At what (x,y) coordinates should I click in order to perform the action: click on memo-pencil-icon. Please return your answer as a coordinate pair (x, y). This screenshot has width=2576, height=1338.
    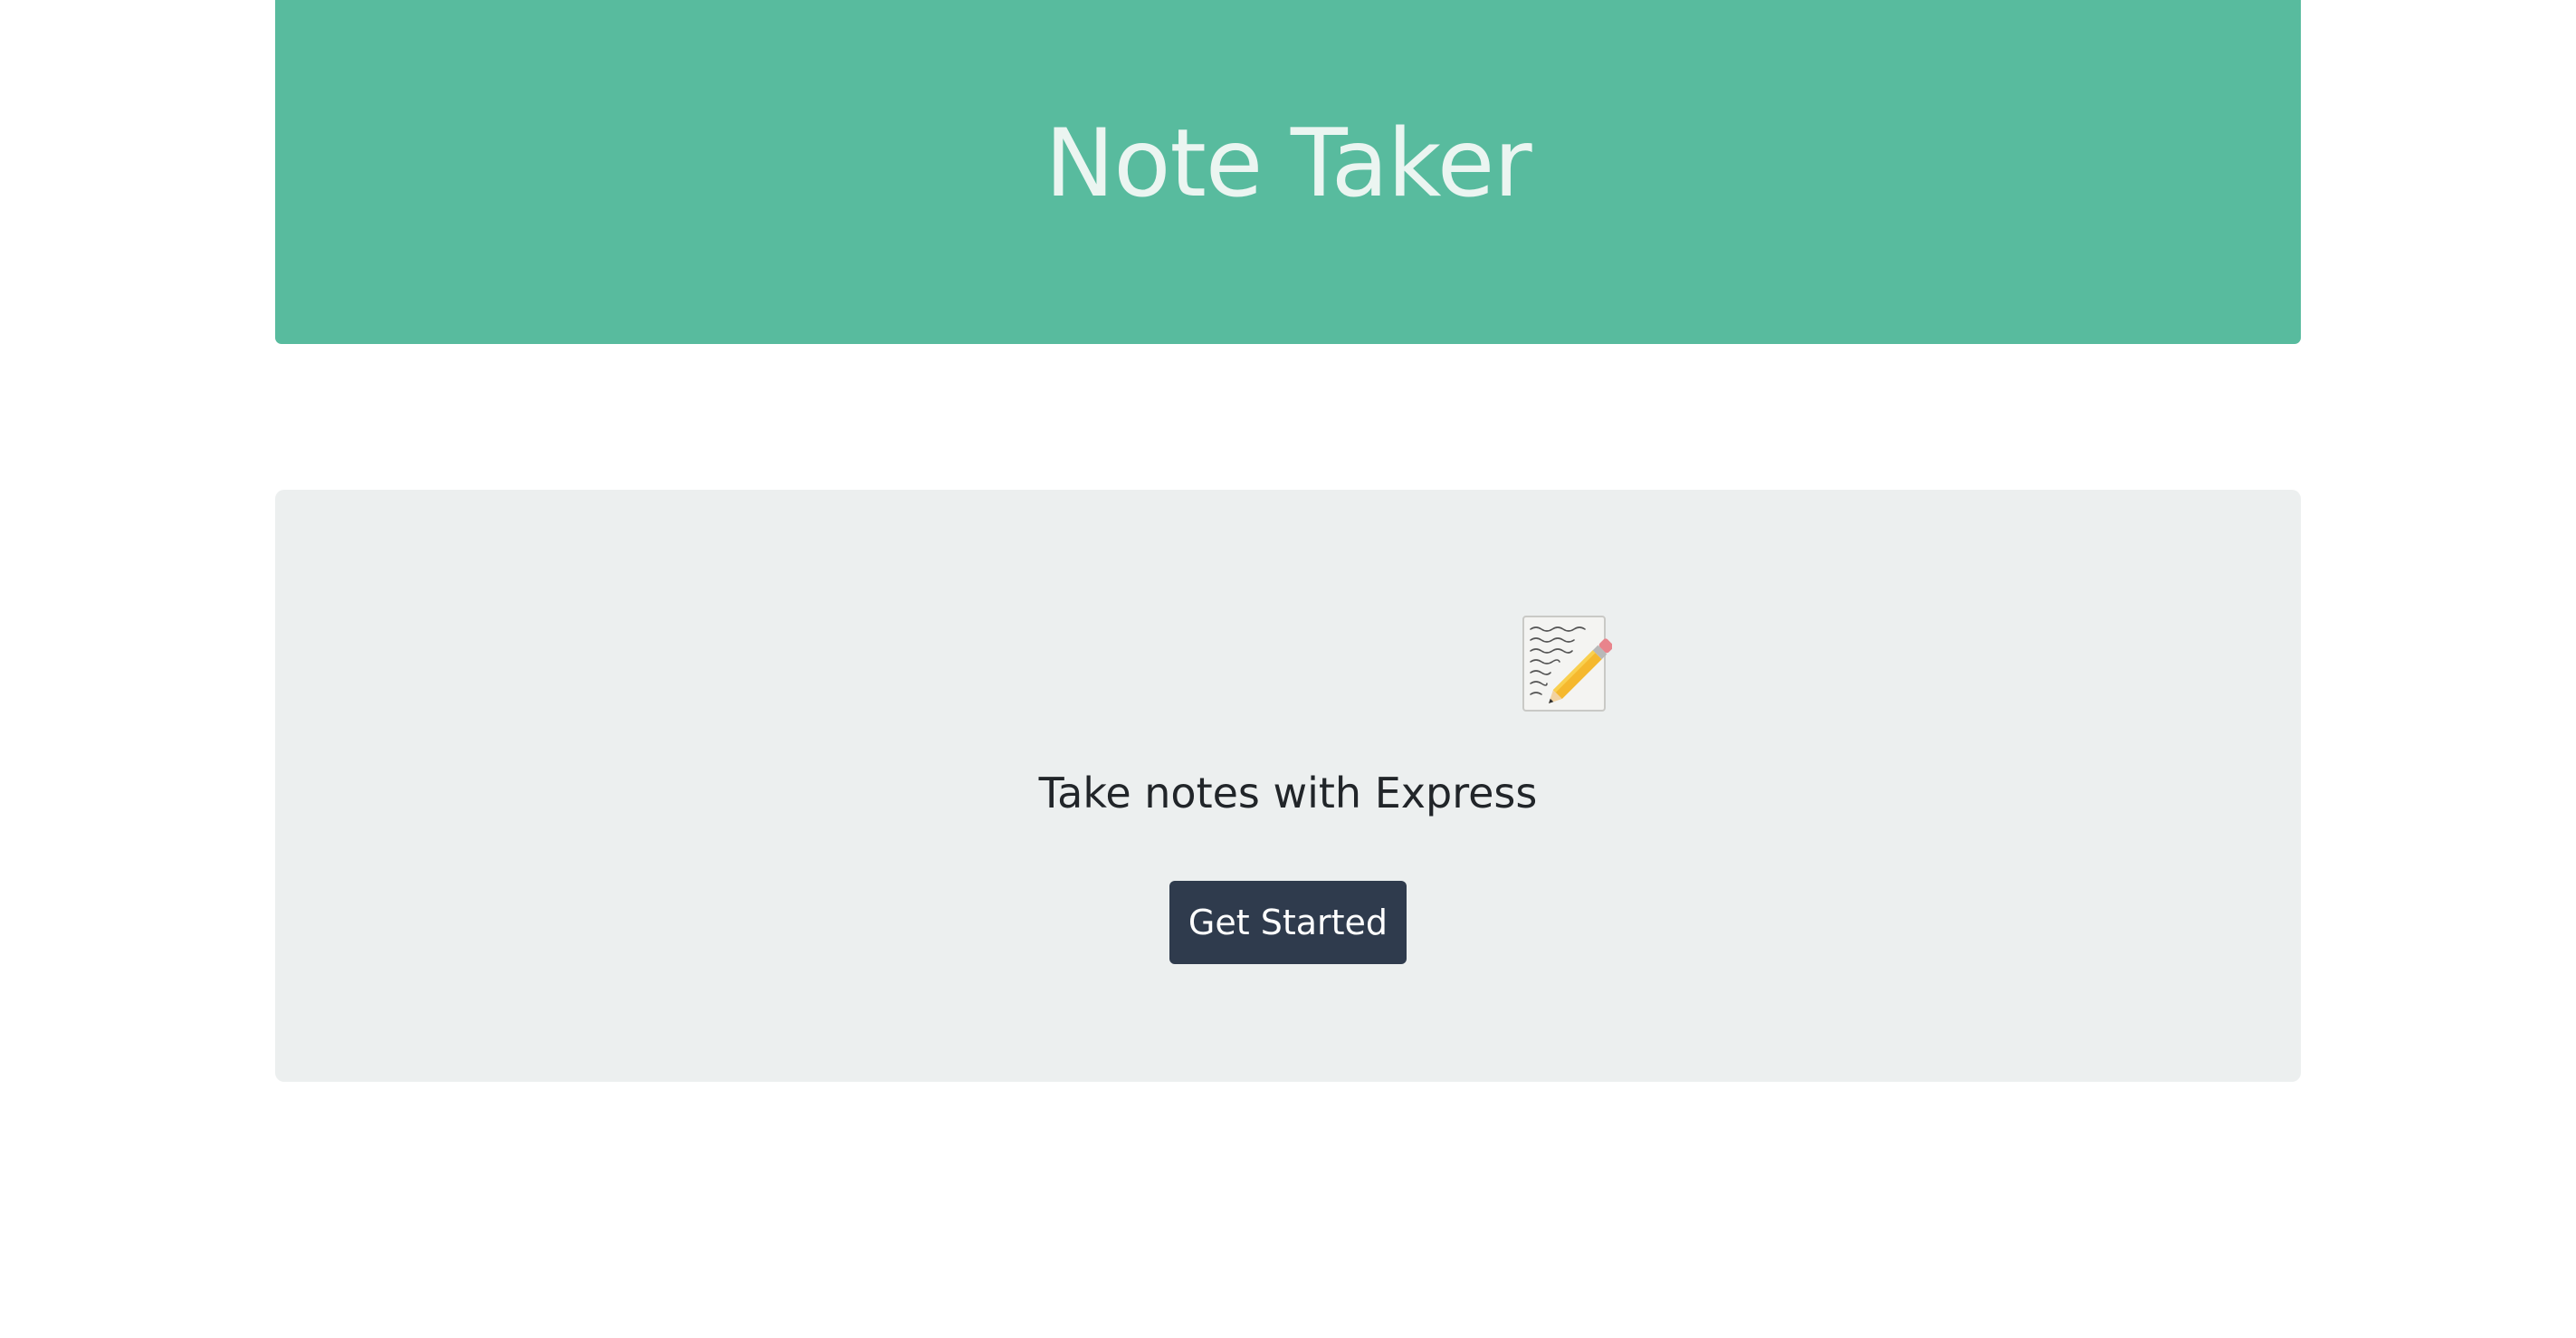
    Looking at the image, I should click on (1567, 664).